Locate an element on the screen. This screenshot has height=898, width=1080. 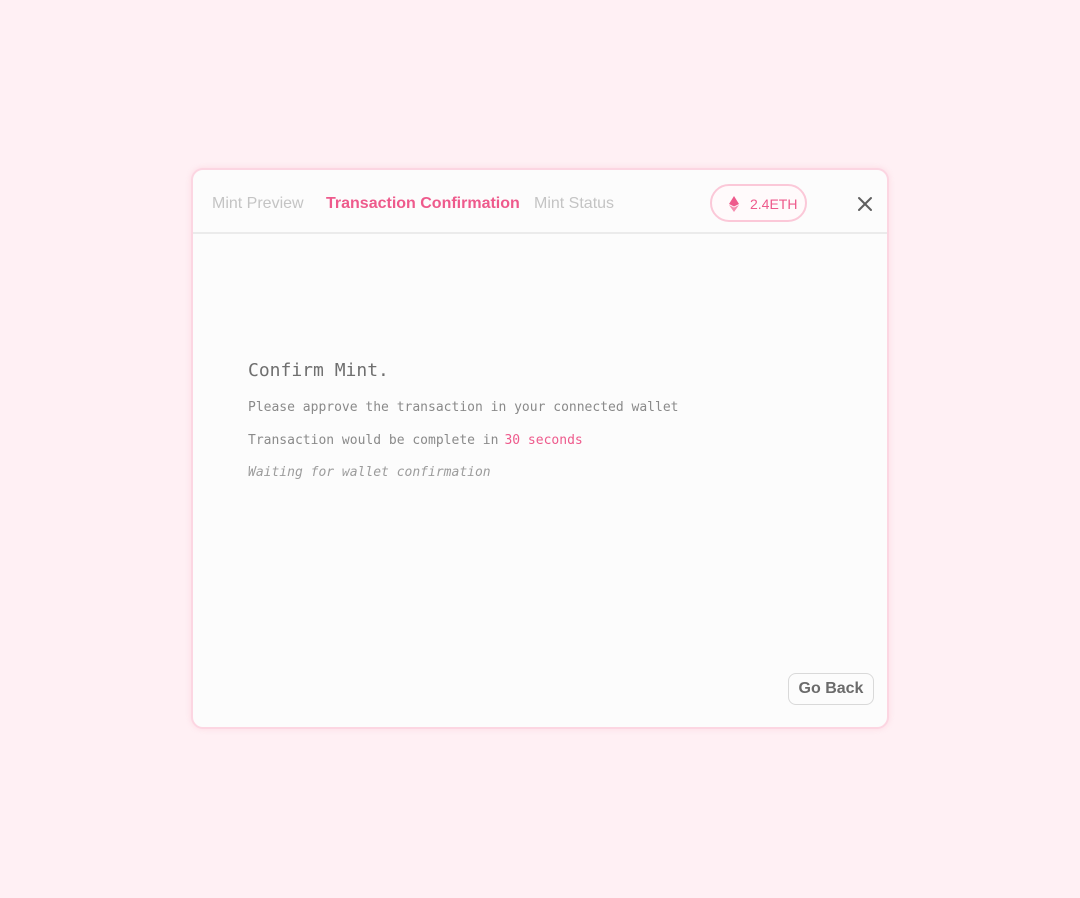
tab-mint-status: Mint Status is located at coordinates (574, 204).